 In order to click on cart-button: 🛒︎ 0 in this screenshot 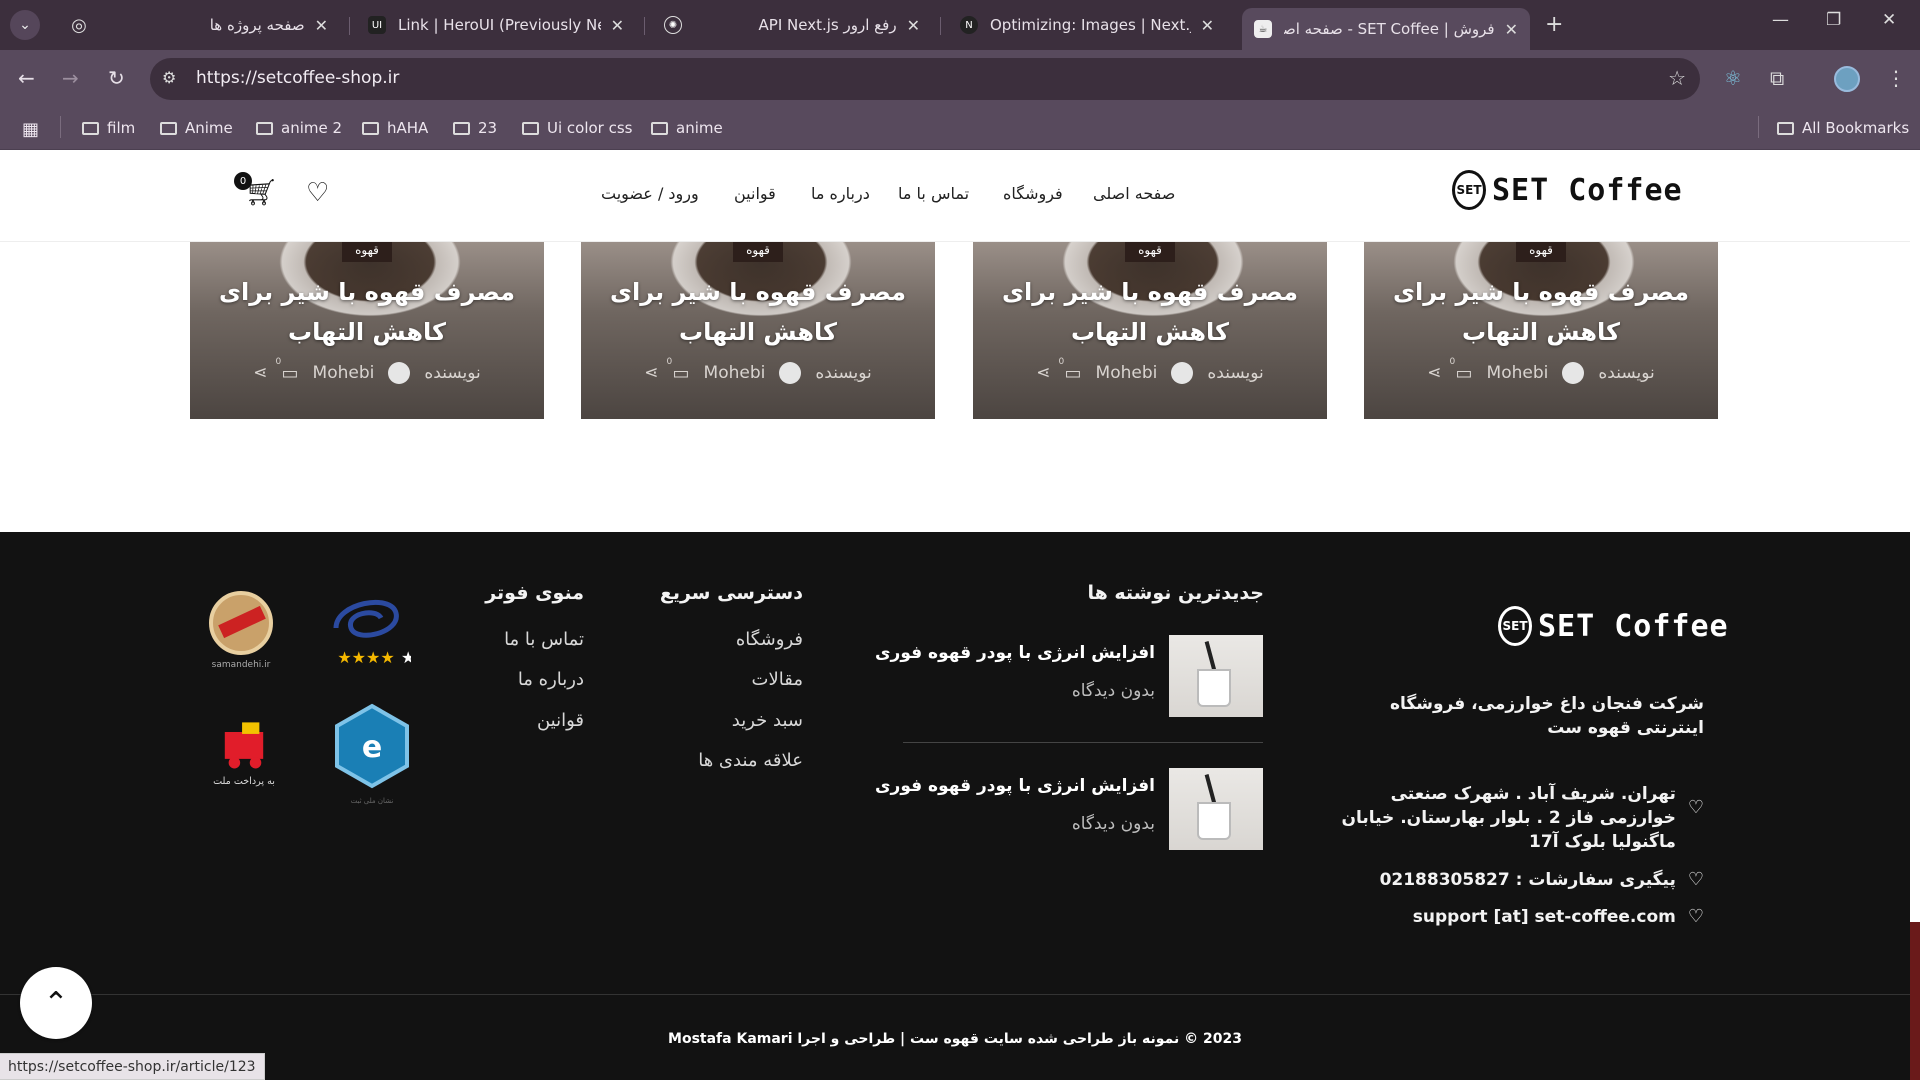, I will do `click(256, 190)`.